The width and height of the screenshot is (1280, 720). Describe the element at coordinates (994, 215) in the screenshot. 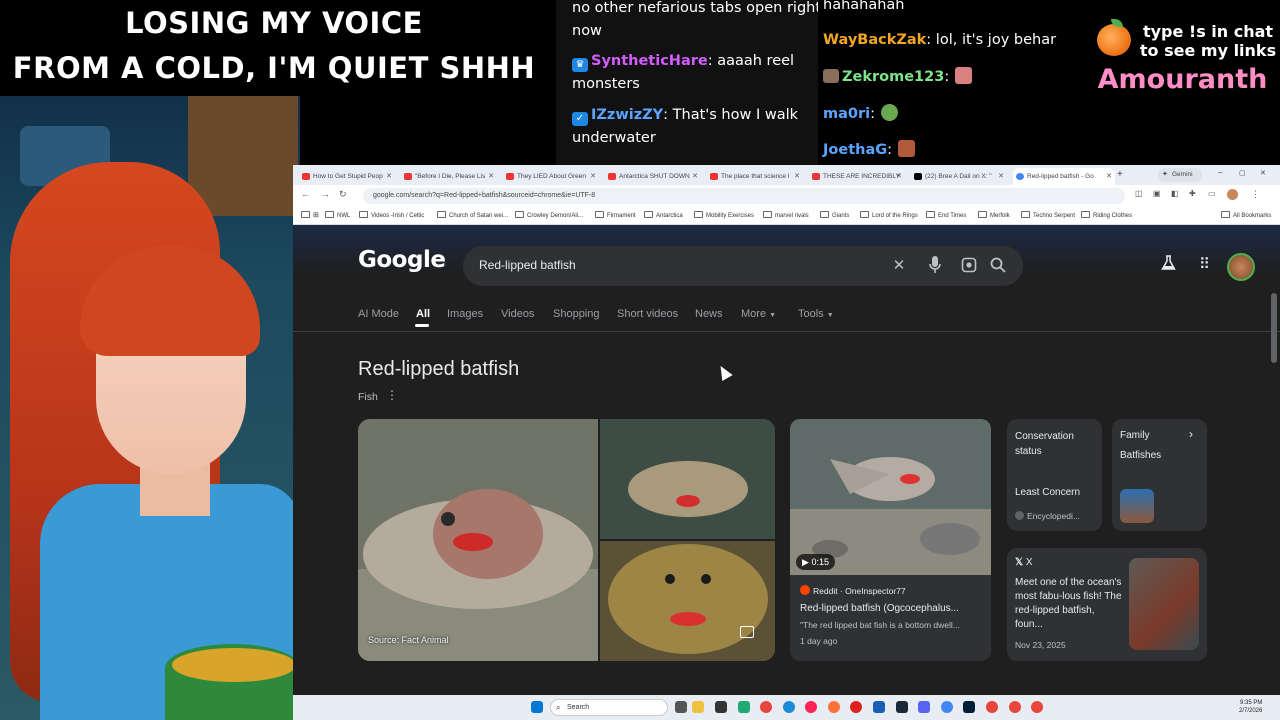

I see `bookmark: Merfolk` at that location.